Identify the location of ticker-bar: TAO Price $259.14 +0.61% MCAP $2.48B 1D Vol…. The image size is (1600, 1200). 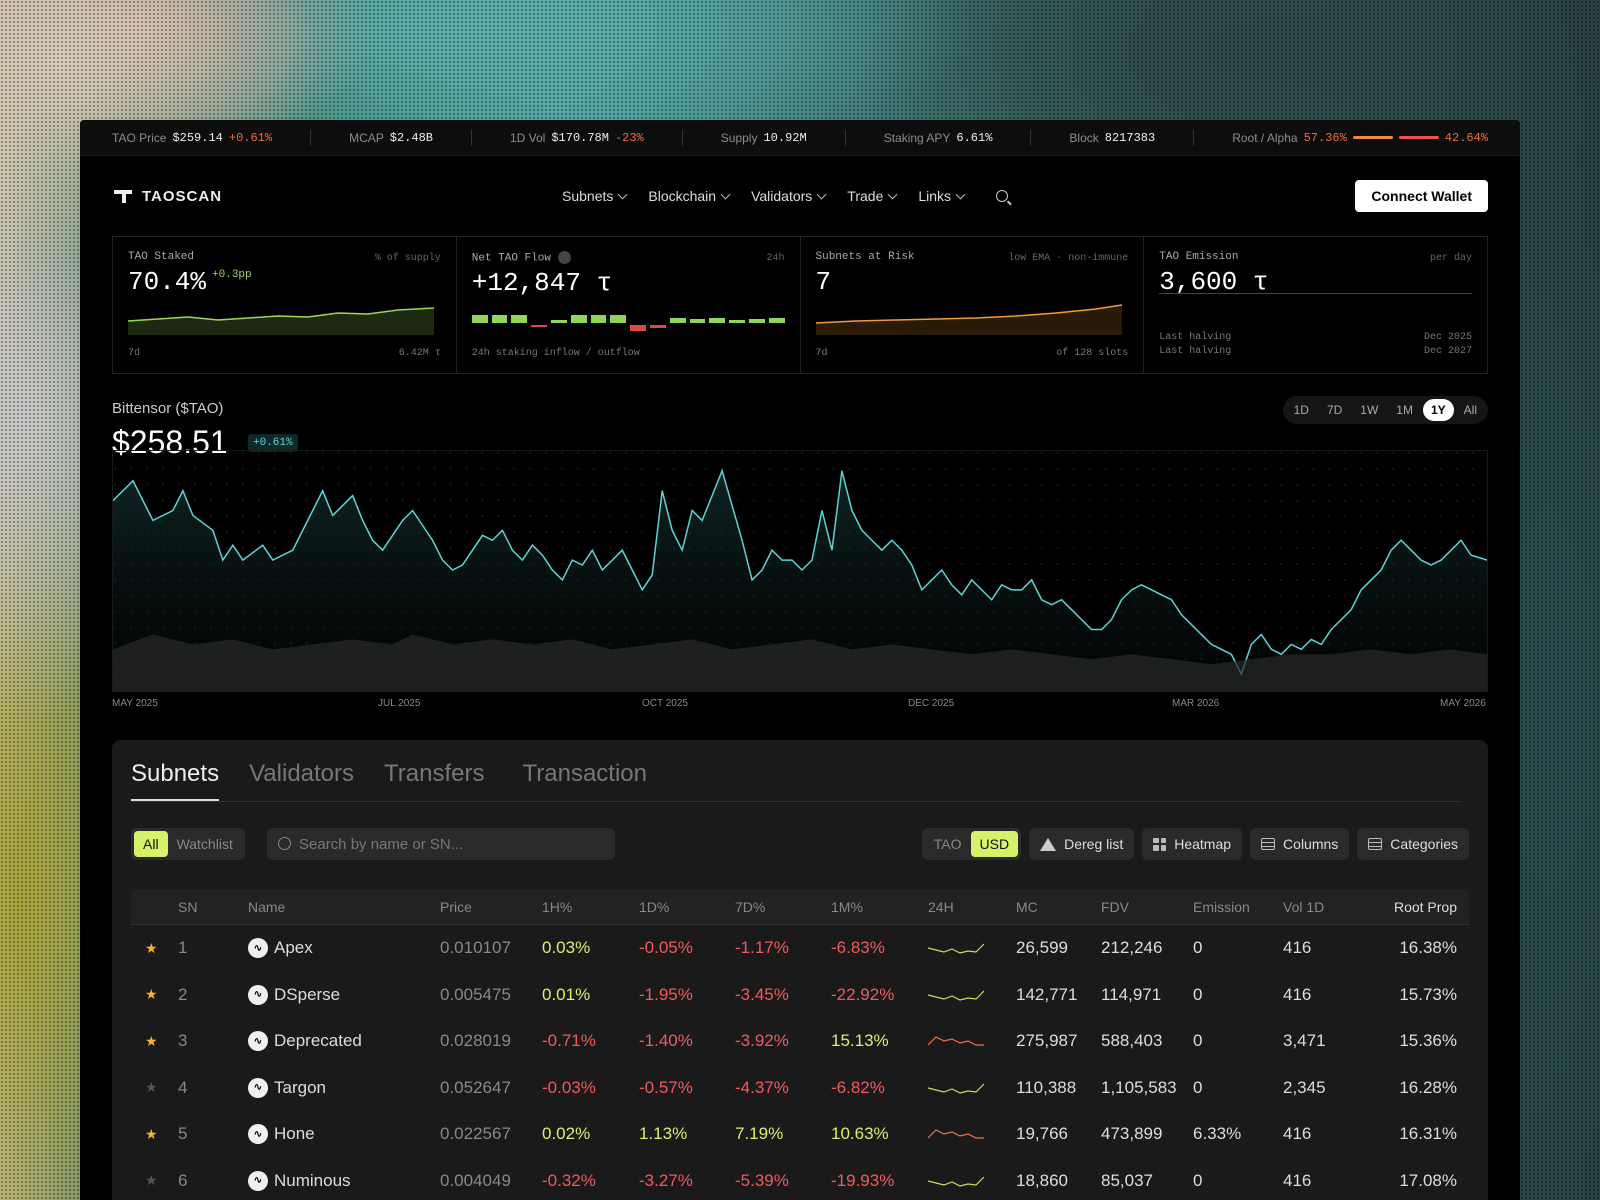
(800, 138).